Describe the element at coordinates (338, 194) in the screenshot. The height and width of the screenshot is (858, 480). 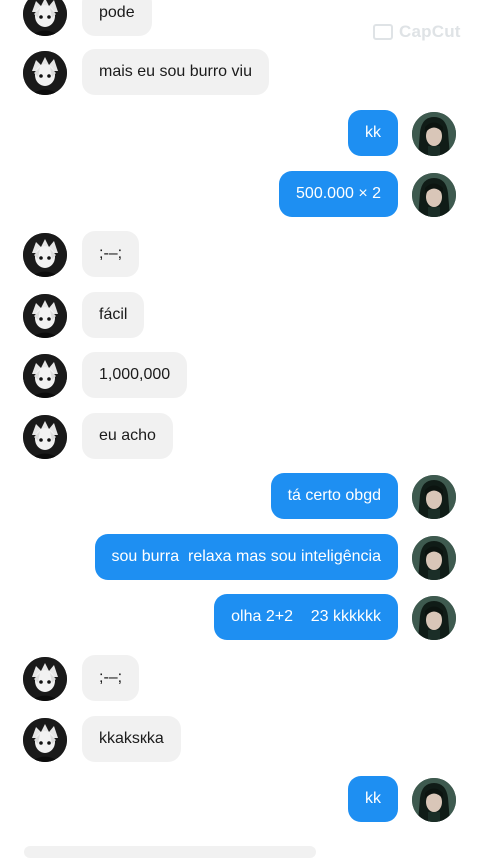
I see `message-bubble: 500.000 × 2` at that location.